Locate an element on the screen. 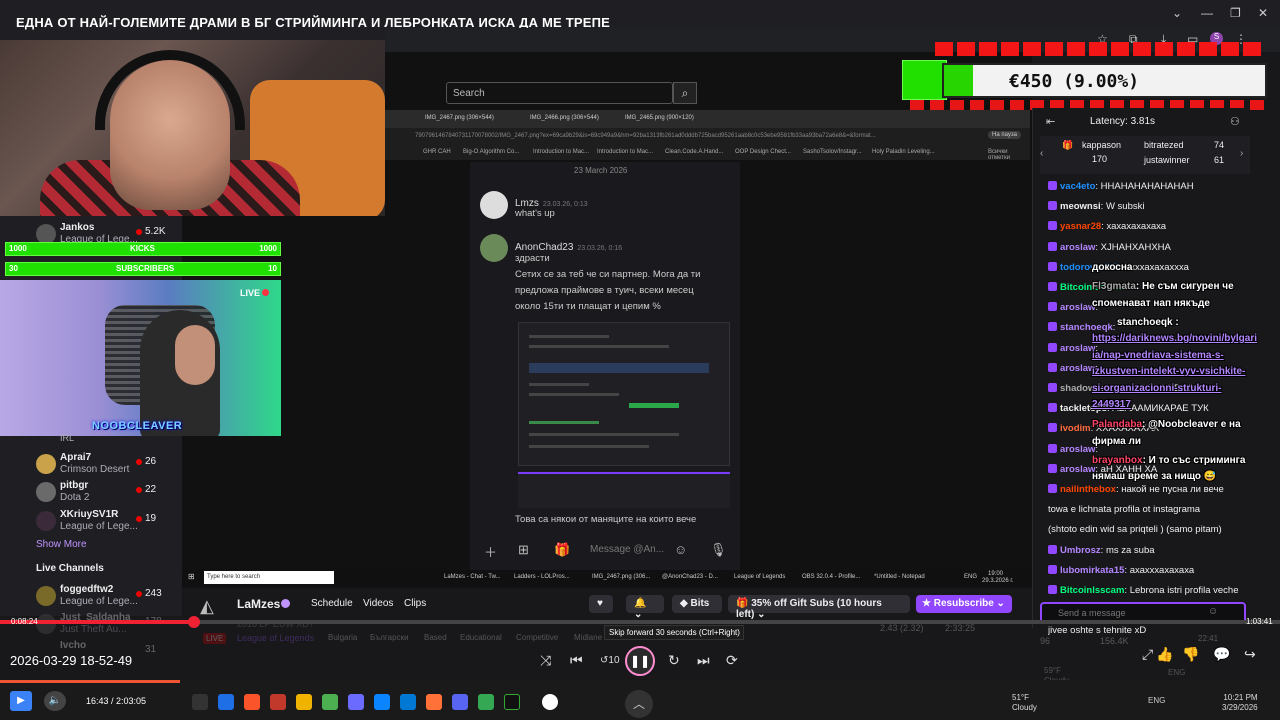  bookmark: GHR CAH is located at coordinates (437, 152).